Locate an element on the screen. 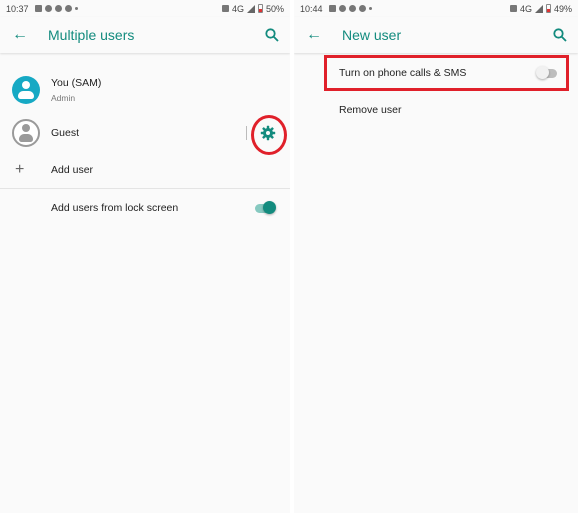 The image size is (578, 513). lock-screen-label: Add users from lock screen is located at coordinates (115, 208).